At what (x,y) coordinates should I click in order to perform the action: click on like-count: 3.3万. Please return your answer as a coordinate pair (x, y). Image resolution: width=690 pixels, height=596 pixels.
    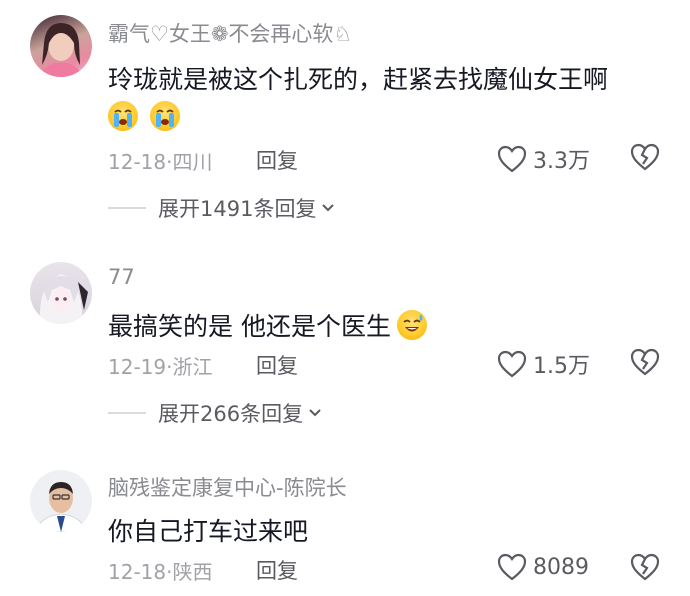
    Looking at the image, I should click on (561, 161).